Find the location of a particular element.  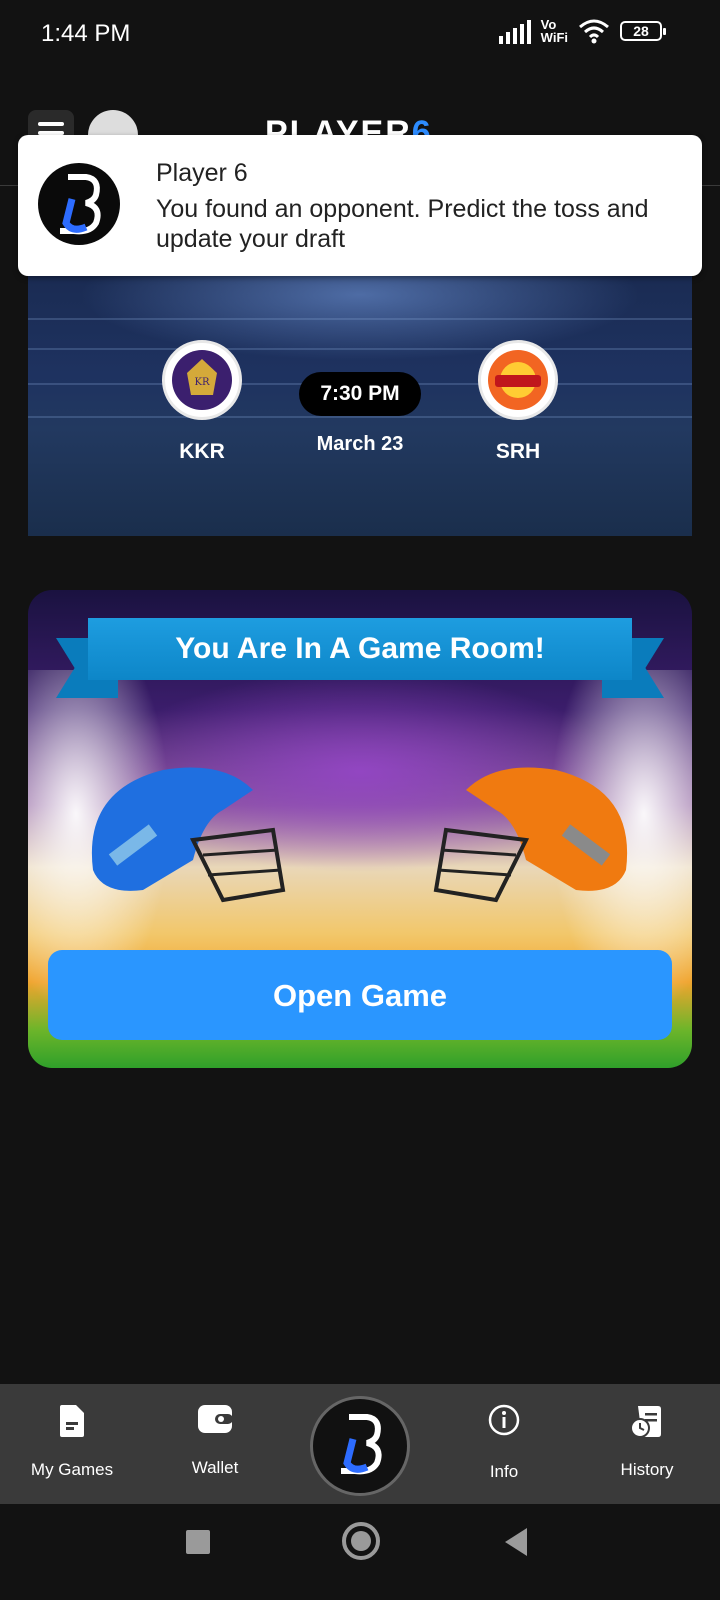

nav-history: History is located at coordinates (647, 1444).